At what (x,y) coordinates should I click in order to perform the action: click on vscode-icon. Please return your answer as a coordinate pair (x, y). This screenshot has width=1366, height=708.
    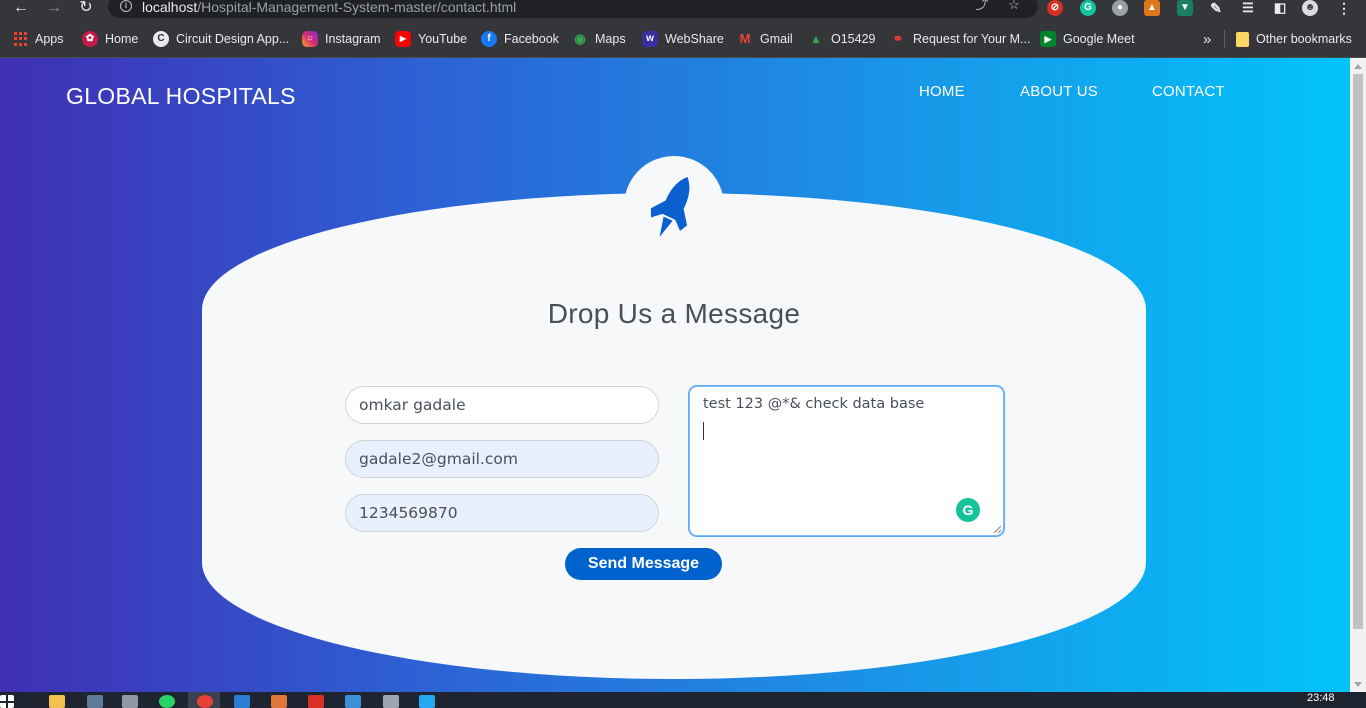
    Looking at the image, I should click on (427, 701).